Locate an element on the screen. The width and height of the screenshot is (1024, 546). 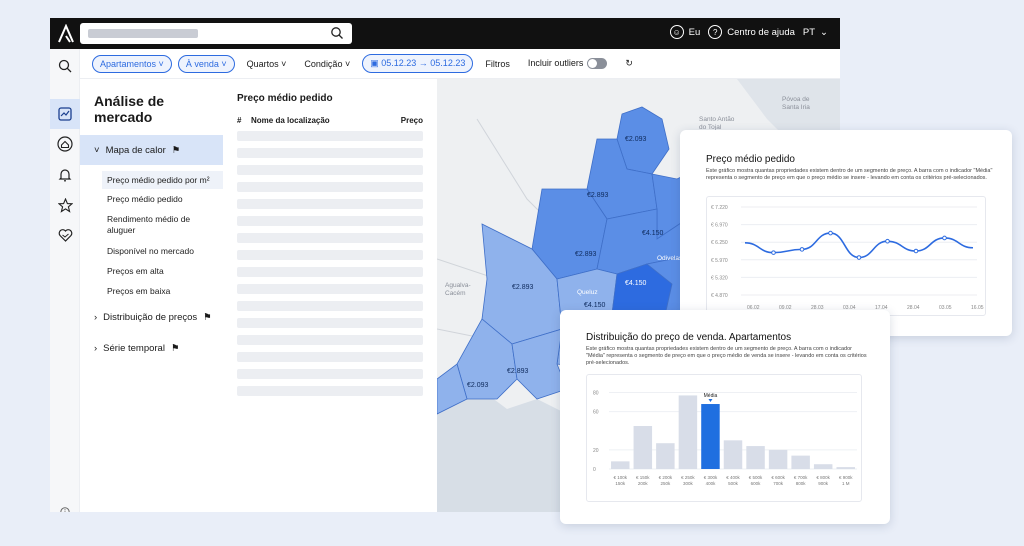
x-tick-label: € 500k is located at coordinates (756, 477).